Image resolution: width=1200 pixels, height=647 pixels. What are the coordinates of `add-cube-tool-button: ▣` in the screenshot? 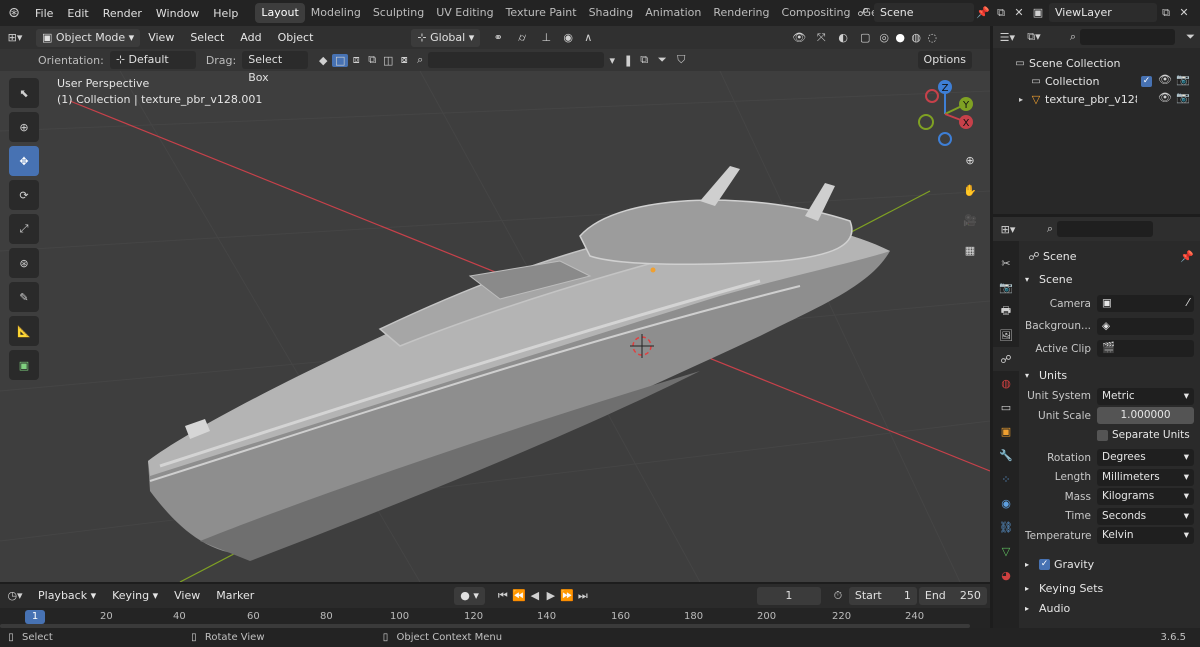 It's located at (24, 365).